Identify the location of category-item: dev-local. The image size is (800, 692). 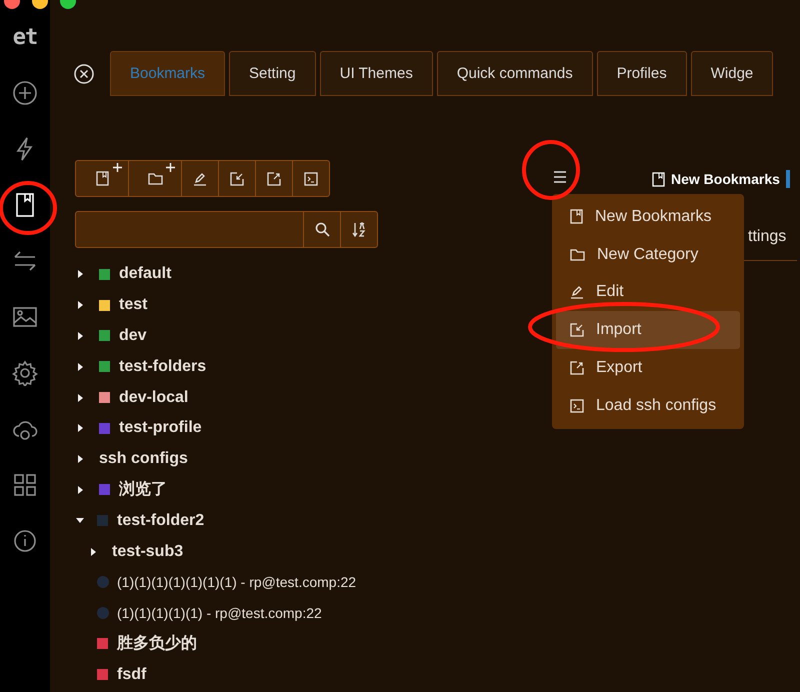
(153, 397).